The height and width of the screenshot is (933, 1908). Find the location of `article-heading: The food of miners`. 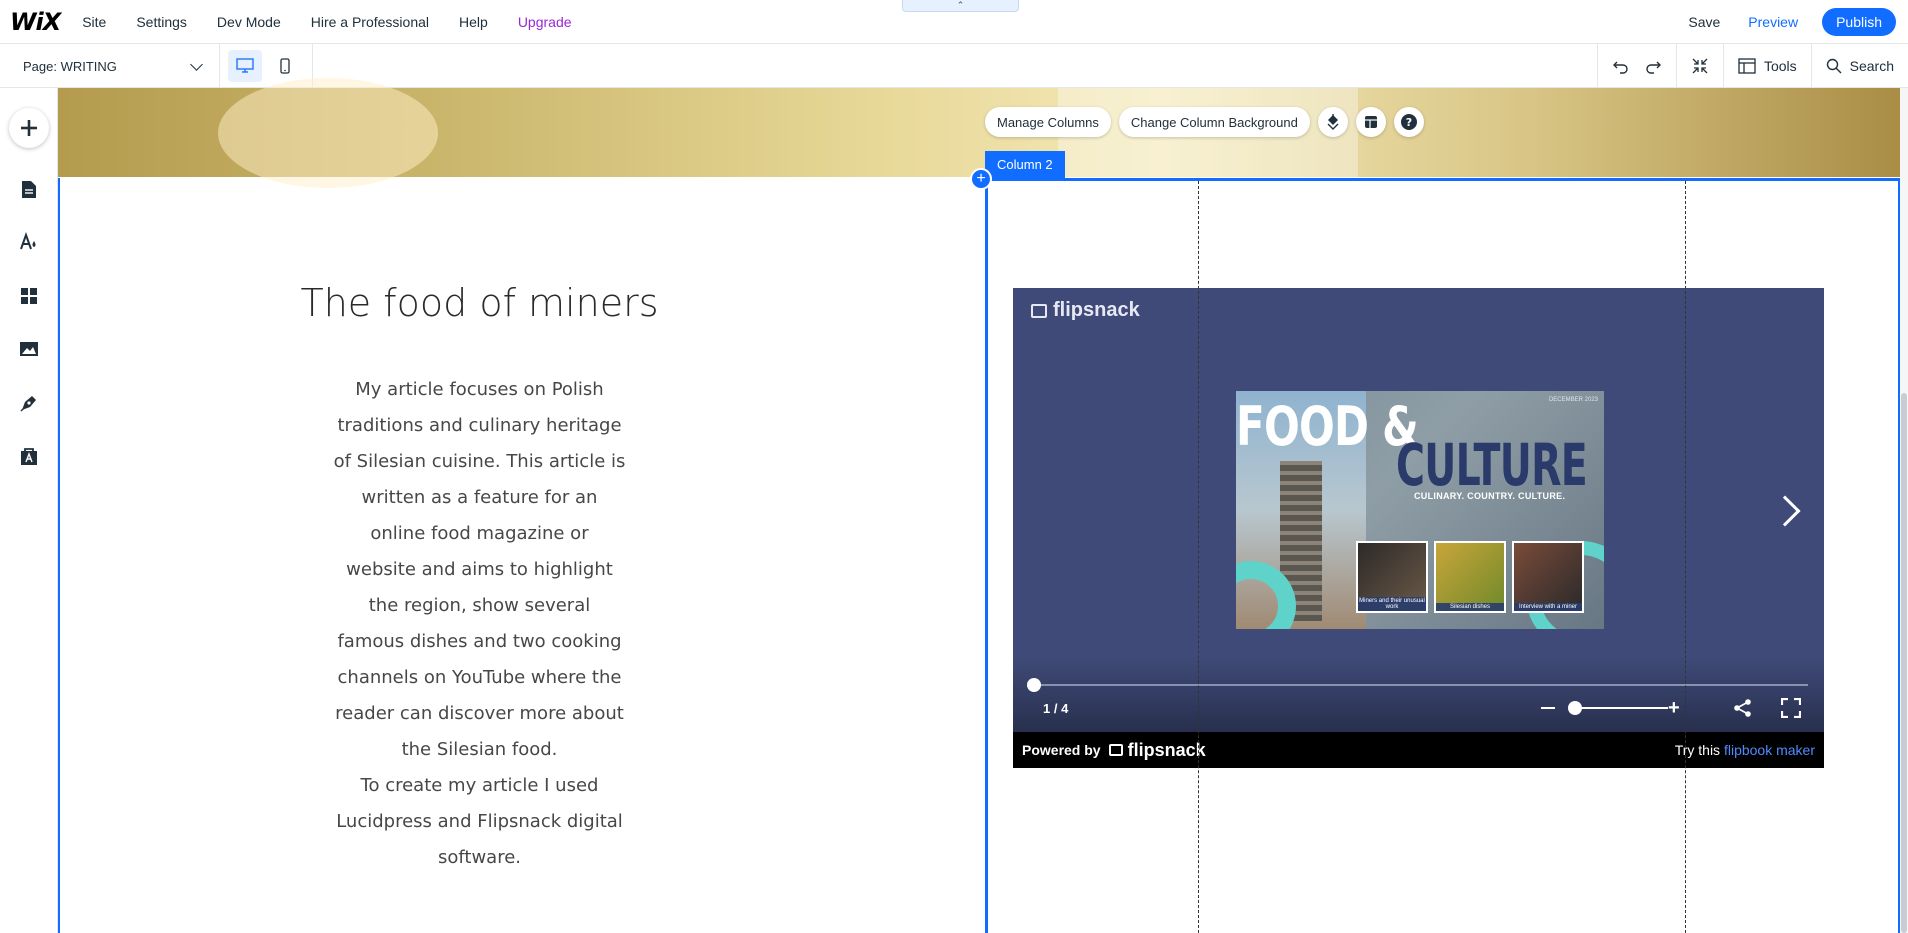

article-heading: The food of miners is located at coordinates (479, 303).